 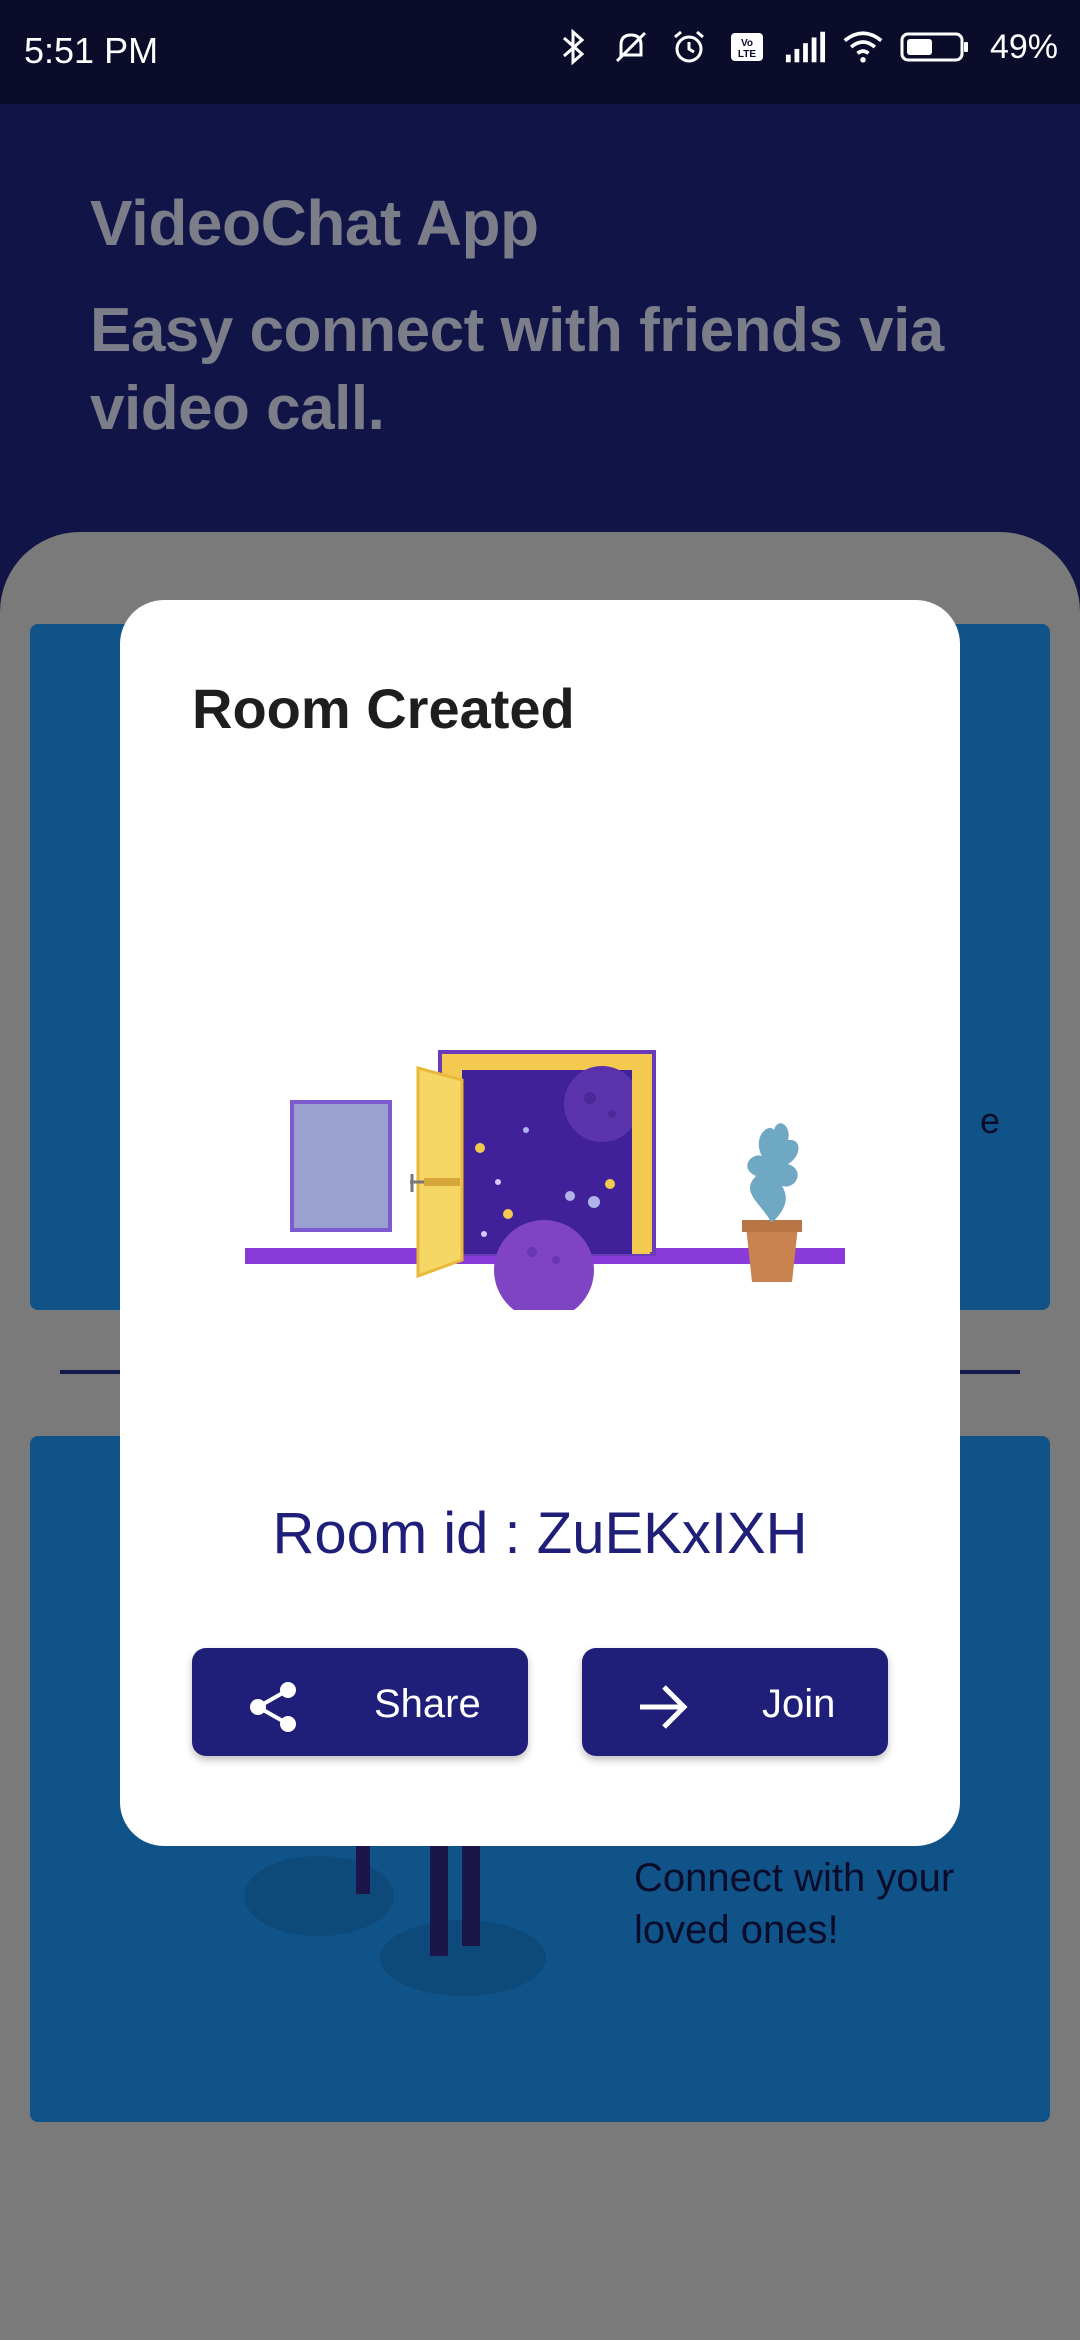 What do you see at coordinates (794, 1904) in the screenshot?
I see `join-card-text: Connect with your loved ones!` at bounding box center [794, 1904].